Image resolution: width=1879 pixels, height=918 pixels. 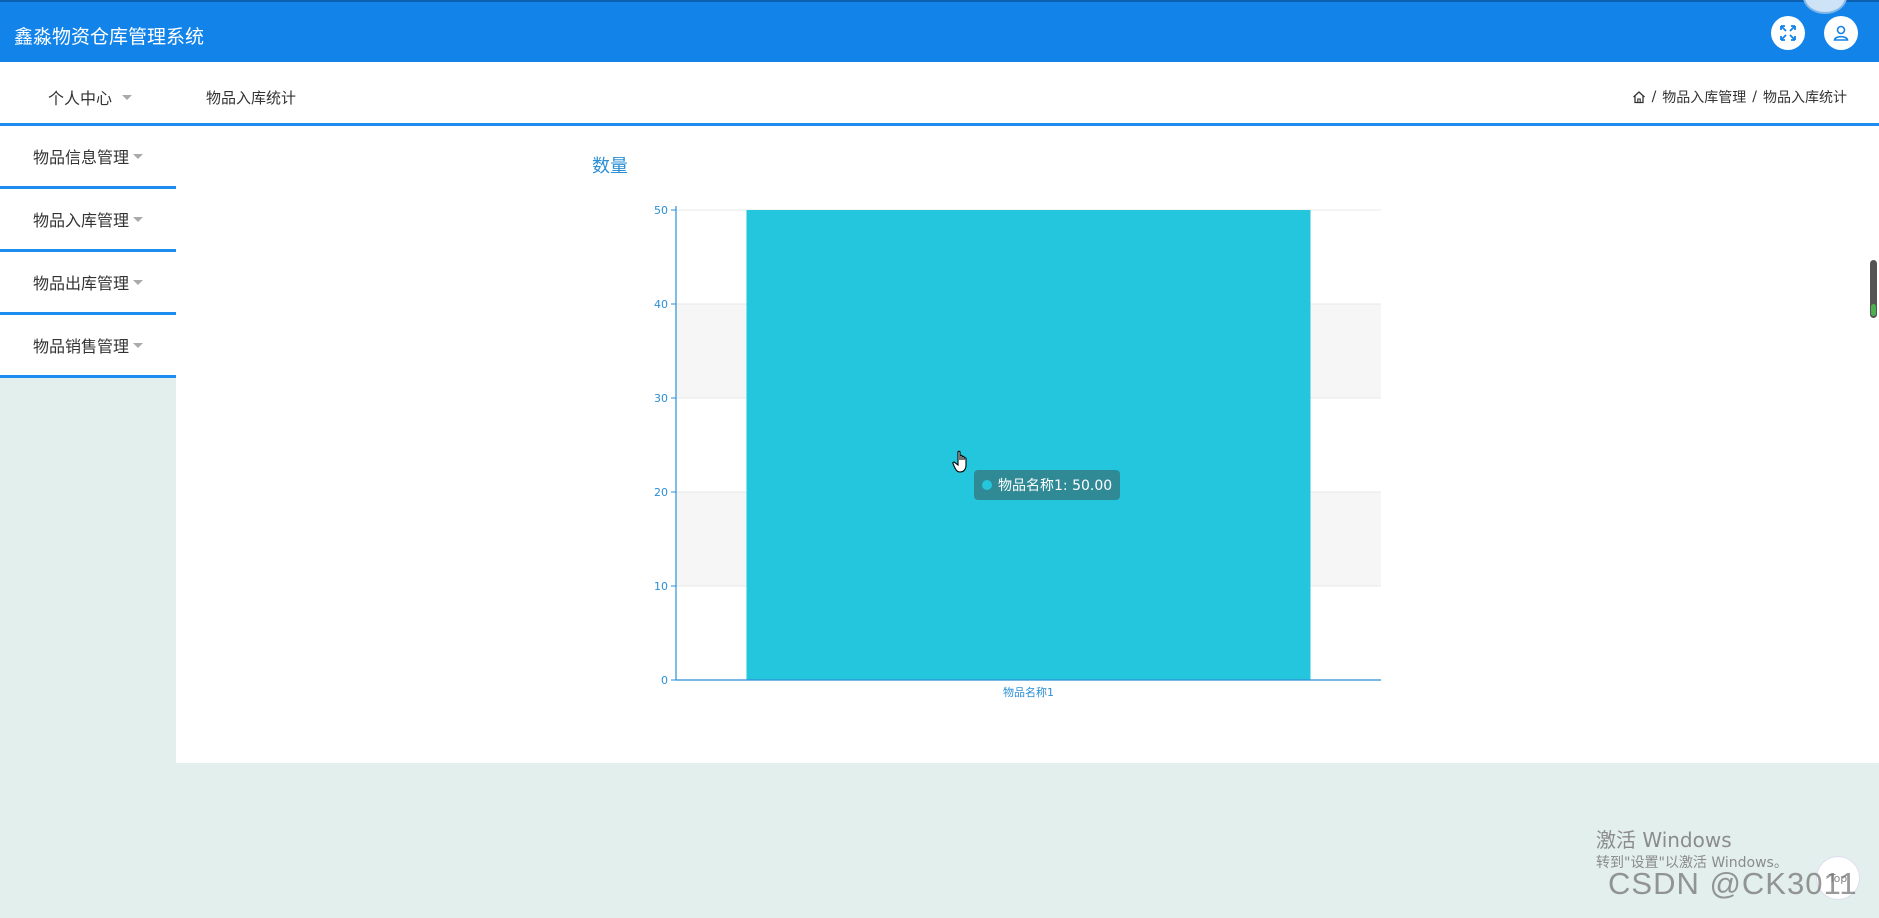 I want to click on breadcrumb-item: 物品入库管理, so click(x=1704, y=97).